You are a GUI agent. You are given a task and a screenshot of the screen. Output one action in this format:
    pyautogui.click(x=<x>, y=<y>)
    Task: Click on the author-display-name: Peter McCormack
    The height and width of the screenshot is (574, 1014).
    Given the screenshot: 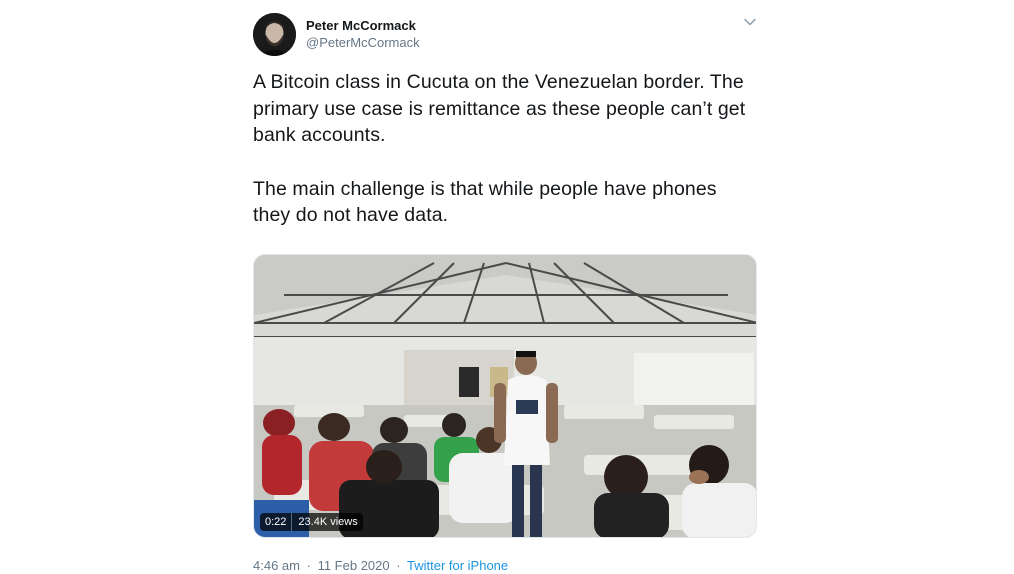 What is the action you would take?
    pyautogui.click(x=363, y=26)
    